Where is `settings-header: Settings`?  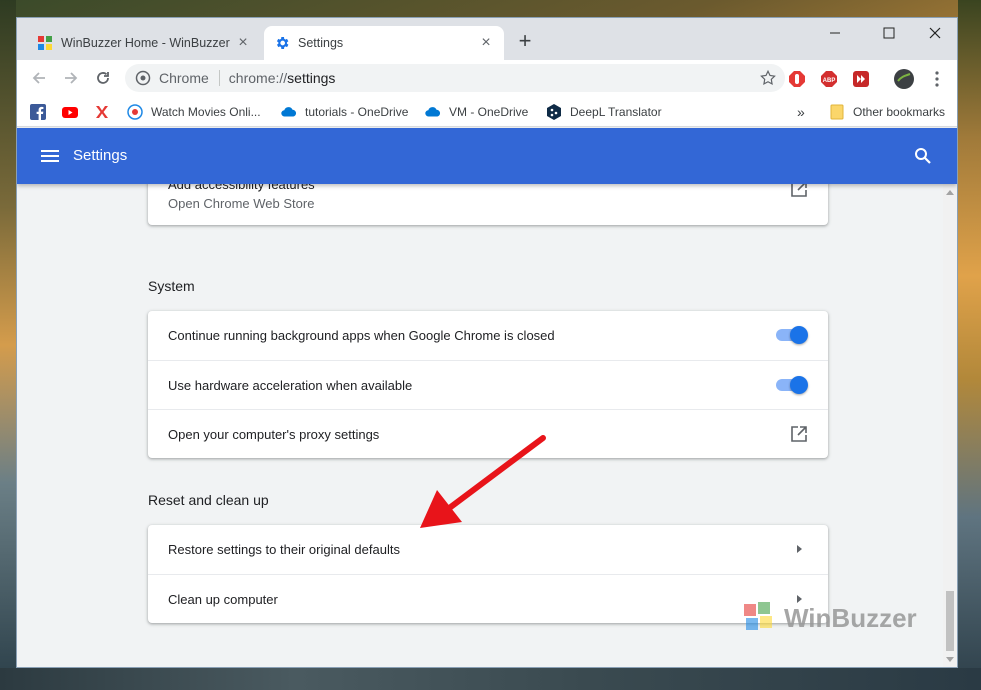
settings-header: Settings is located at coordinates (487, 156).